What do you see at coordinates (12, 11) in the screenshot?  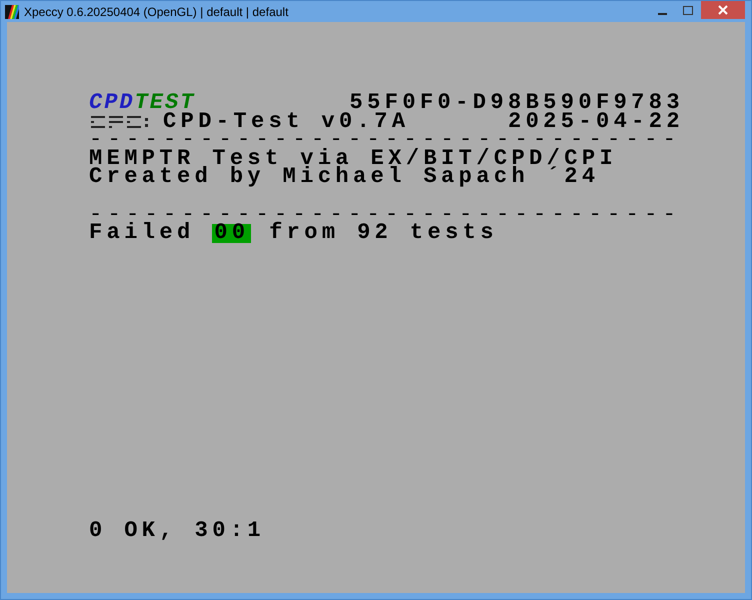 I see `app-icon` at bounding box center [12, 11].